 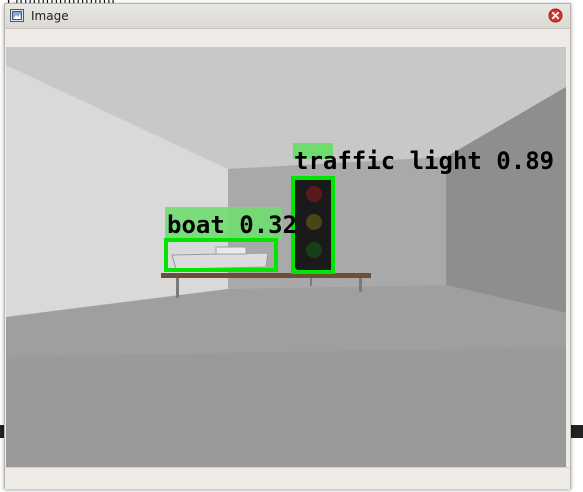 What do you see at coordinates (287, 478) in the screenshot?
I see `window-statusbar` at bounding box center [287, 478].